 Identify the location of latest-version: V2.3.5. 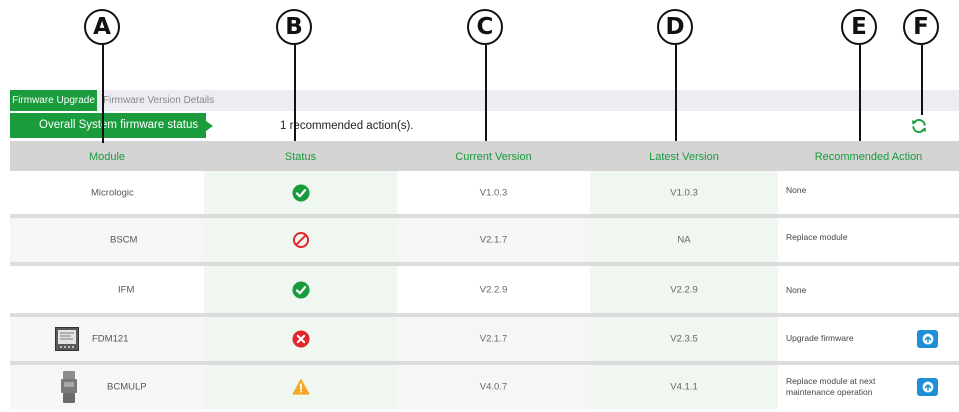
(684, 339).